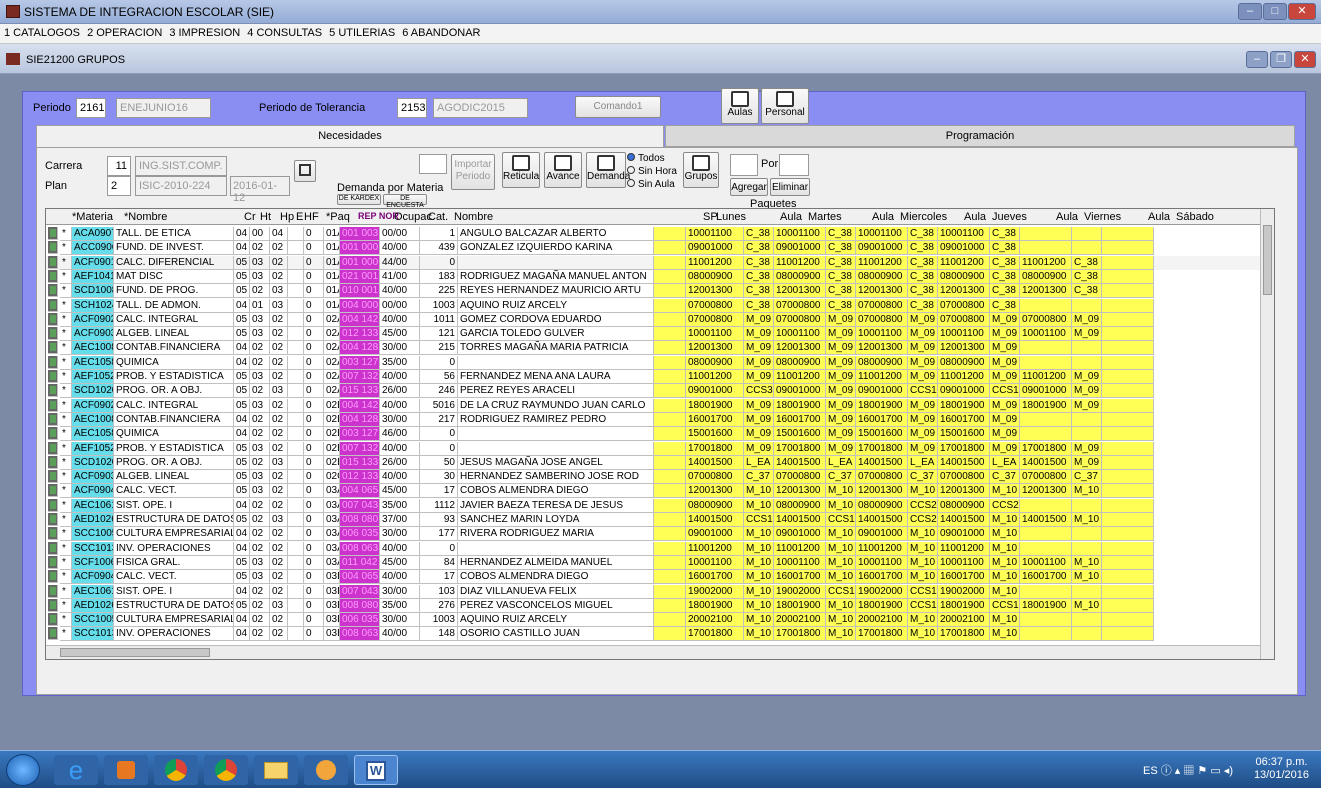 The height and width of the screenshot is (788, 1321). Describe the element at coordinates (400, 276) in the screenshot. I see `table-cell: 41/00` at that location.